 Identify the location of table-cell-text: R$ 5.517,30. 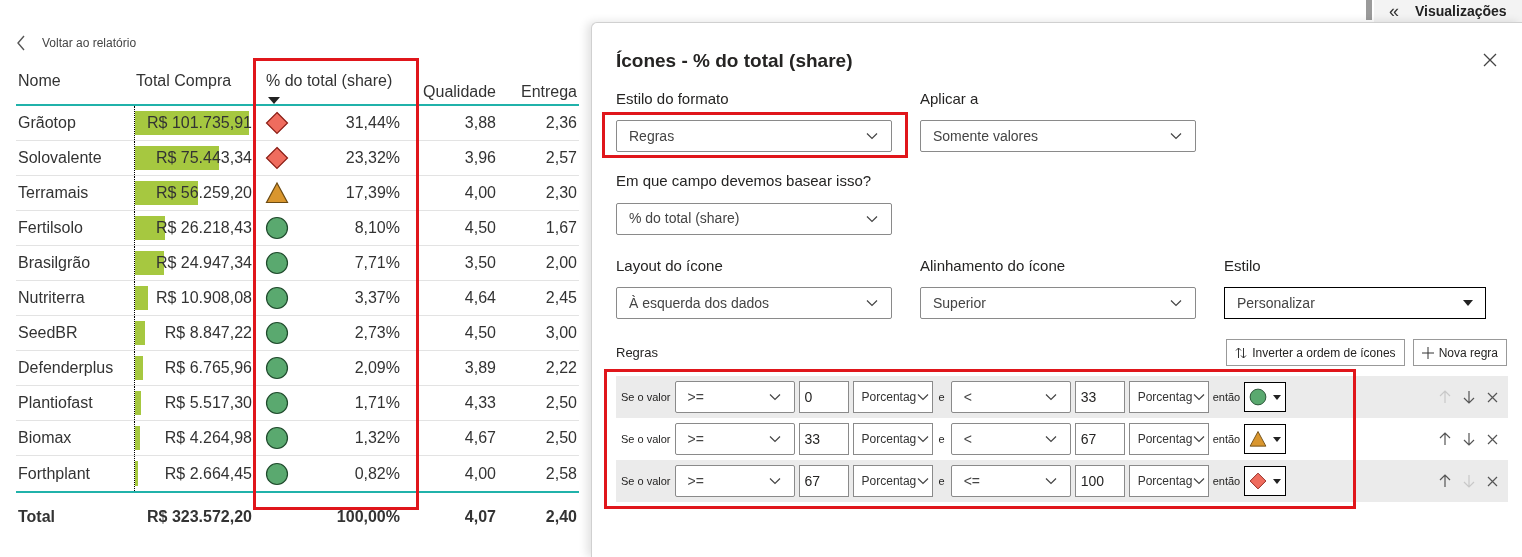
(208, 403).